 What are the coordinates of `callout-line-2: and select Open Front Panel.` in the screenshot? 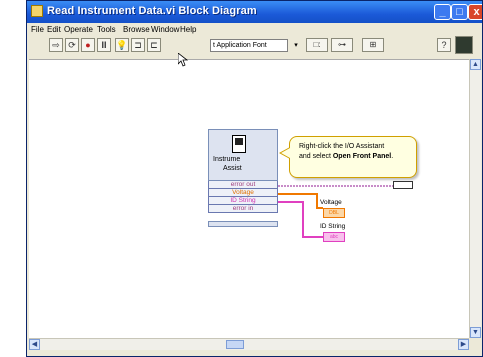 It's located at (346, 156).